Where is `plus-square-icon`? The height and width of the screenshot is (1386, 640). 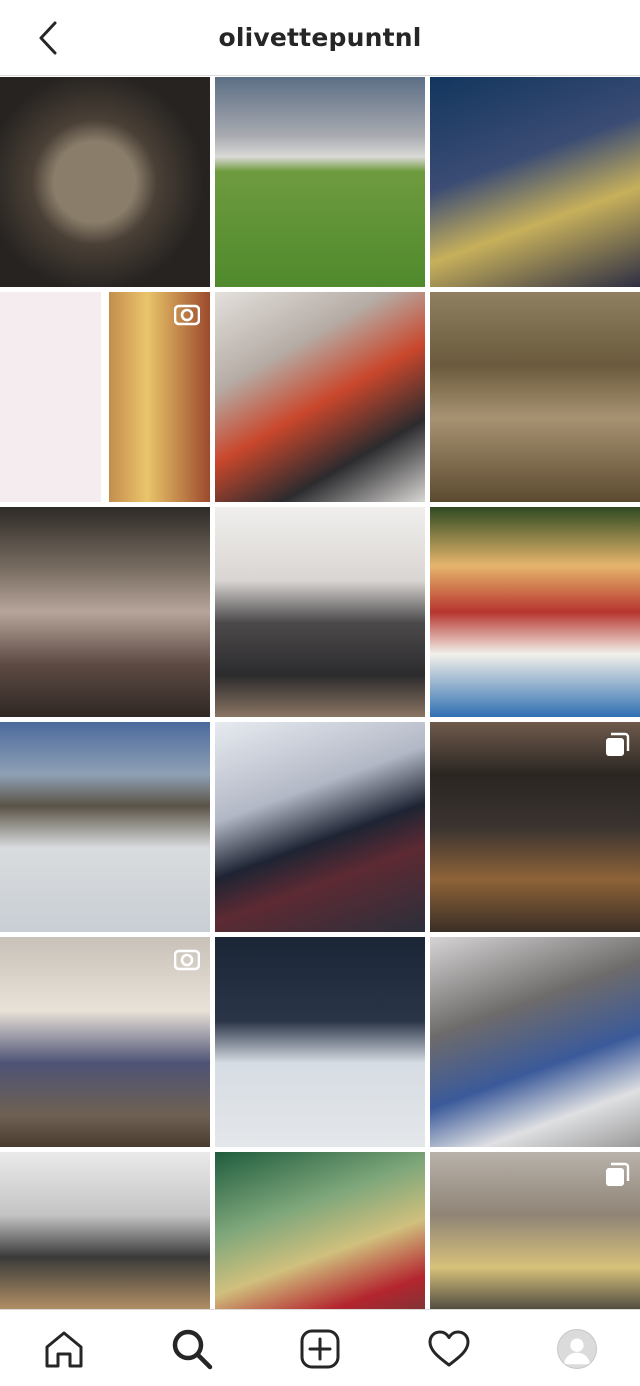
plus-square-icon is located at coordinates (320, 1349).